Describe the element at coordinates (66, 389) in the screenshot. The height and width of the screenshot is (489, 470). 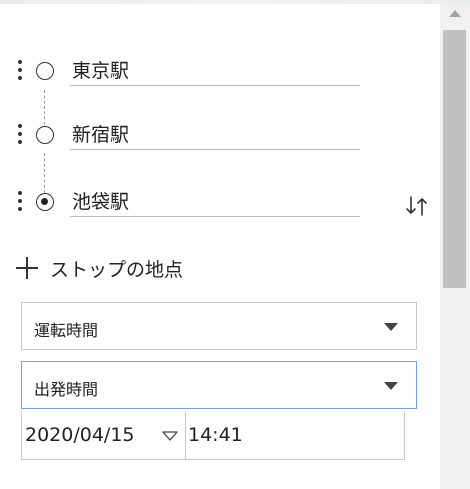
I see `time-mode-value: 出発時間` at that location.